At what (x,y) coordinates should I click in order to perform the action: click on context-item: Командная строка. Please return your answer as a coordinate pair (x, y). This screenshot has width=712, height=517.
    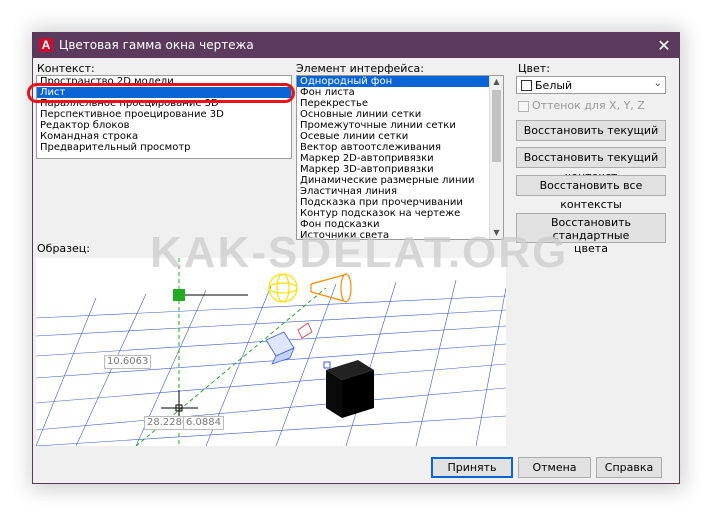
    Looking at the image, I should click on (164, 136).